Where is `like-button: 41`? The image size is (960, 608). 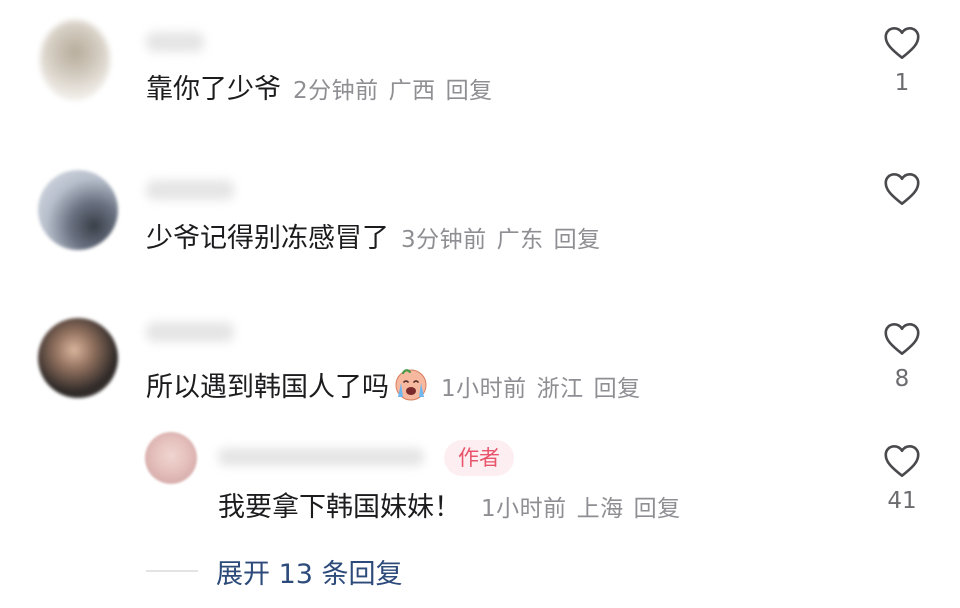 like-button: 41 is located at coordinates (902, 479).